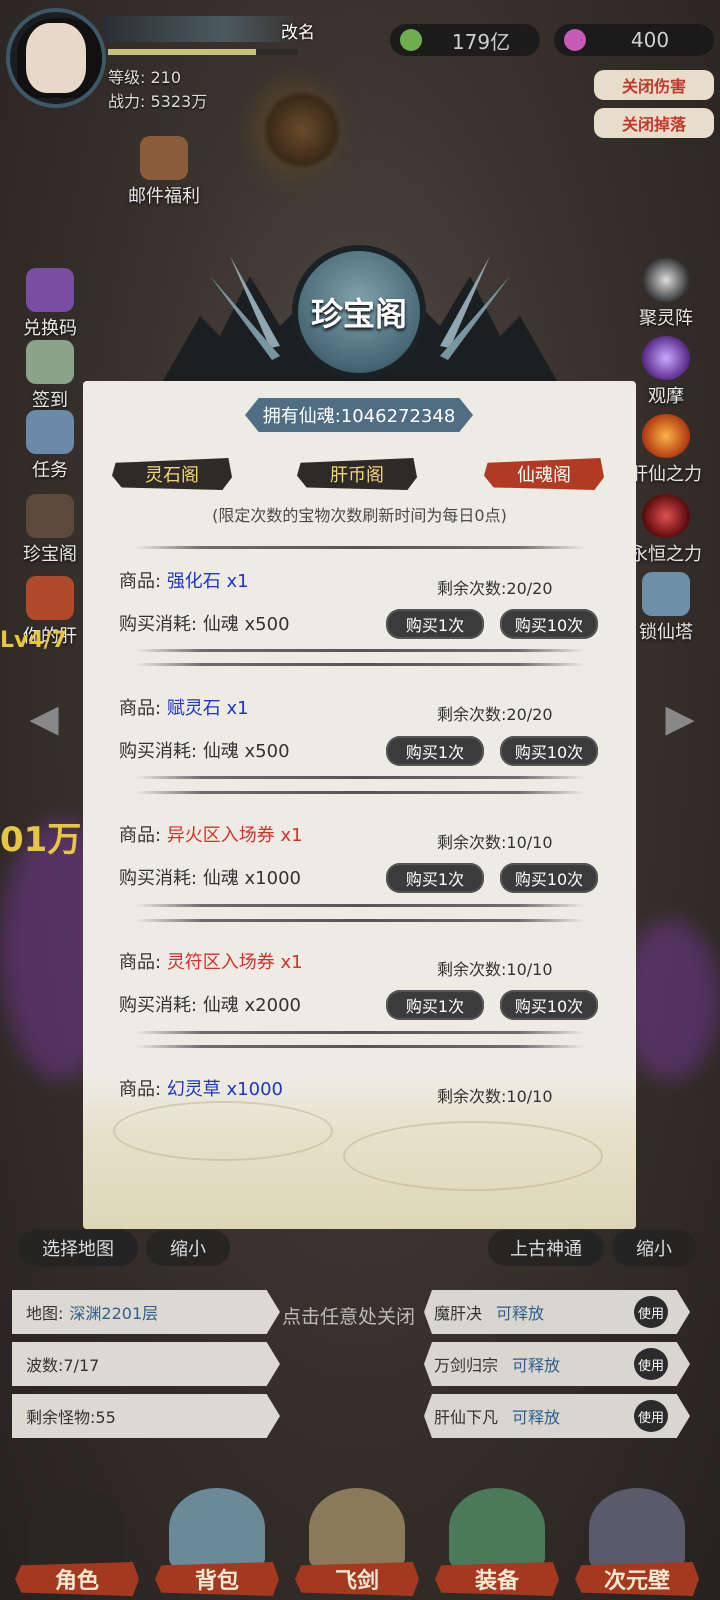 The image size is (720, 1600). What do you see at coordinates (217, 1536) in the screenshot?
I see `nav-backpack: 背包` at bounding box center [217, 1536].